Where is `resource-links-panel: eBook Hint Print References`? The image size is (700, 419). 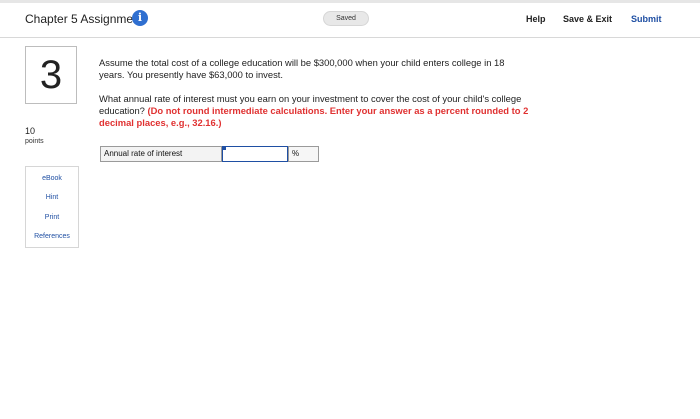 resource-links-panel: eBook Hint Print References is located at coordinates (52, 207).